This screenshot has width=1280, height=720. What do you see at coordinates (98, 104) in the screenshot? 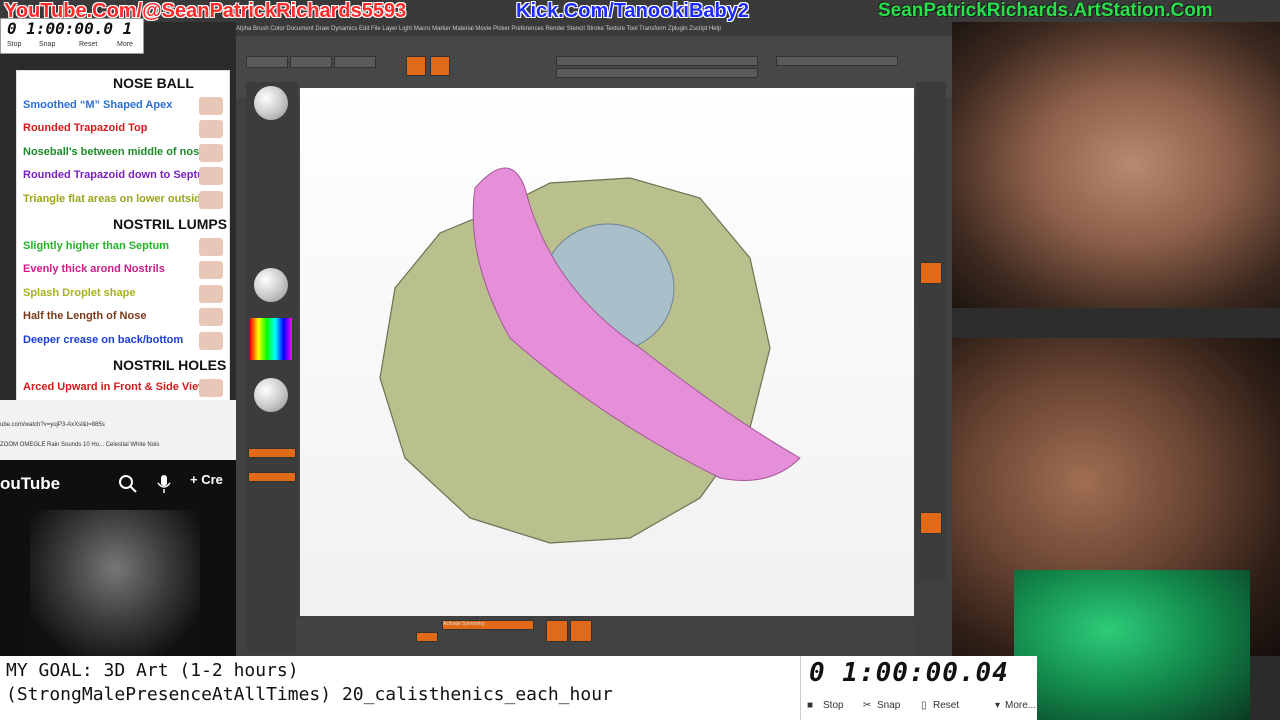
I see `checklist-item-label: Smoothed “M” Shaped Apex` at bounding box center [98, 104].